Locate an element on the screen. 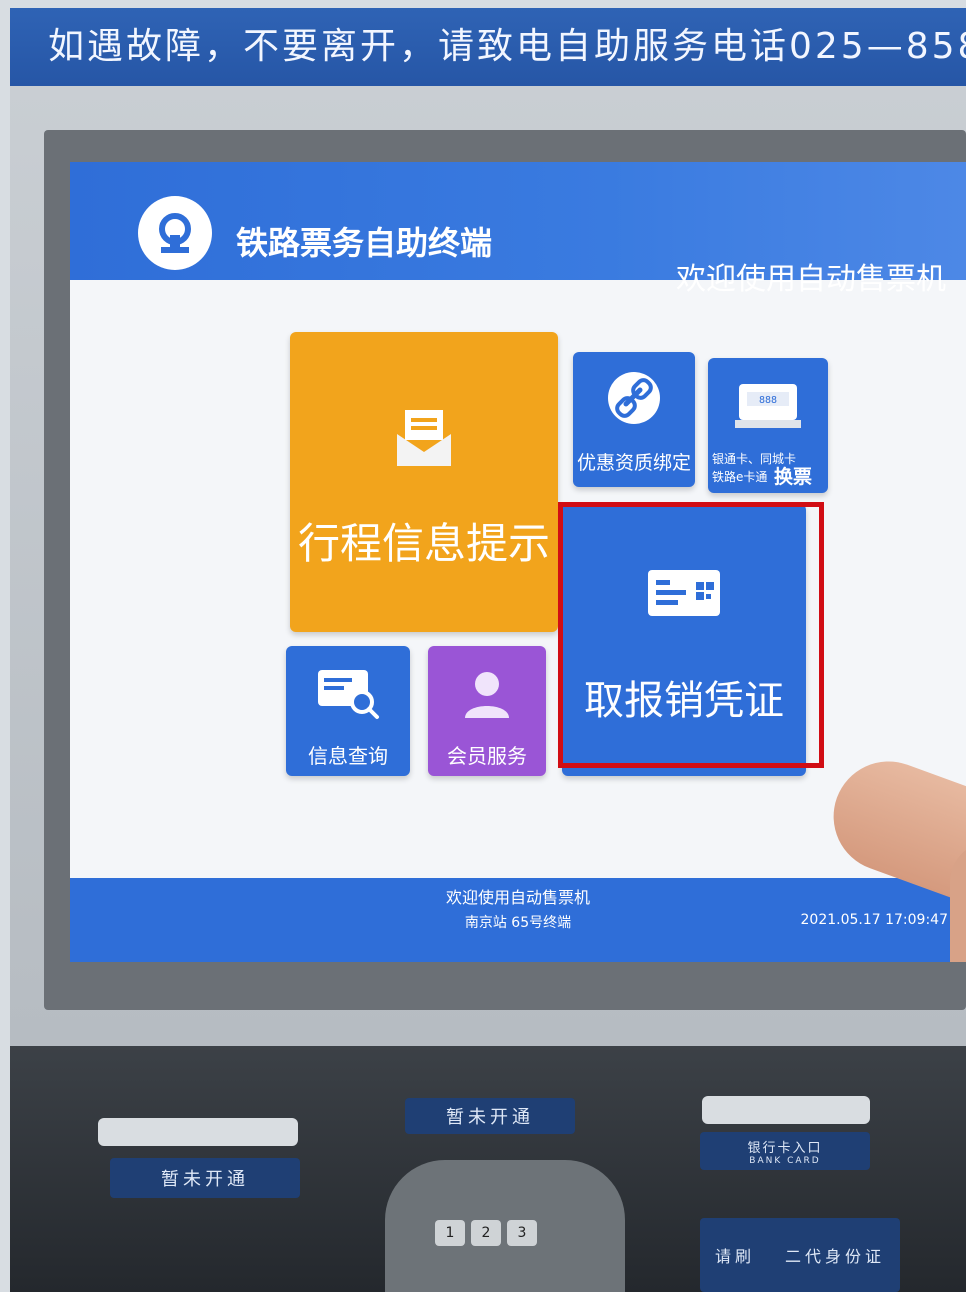 This screenshot has height=1292, width=966. svg-text: 888 is located at coordinates (768, 400).